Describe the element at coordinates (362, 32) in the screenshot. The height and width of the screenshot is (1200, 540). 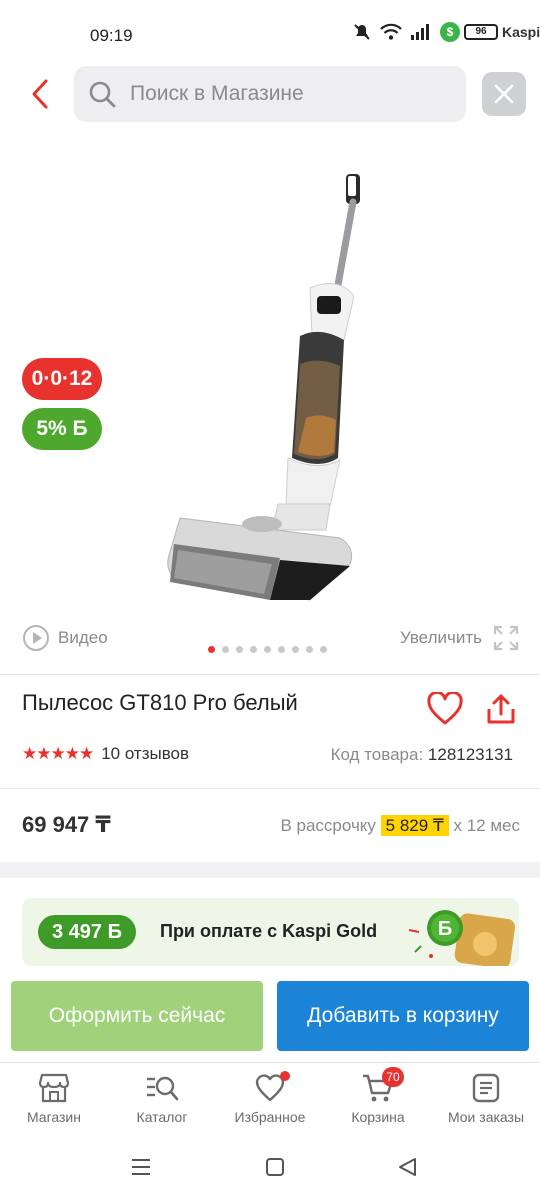
I see `mute-icon` at that location.